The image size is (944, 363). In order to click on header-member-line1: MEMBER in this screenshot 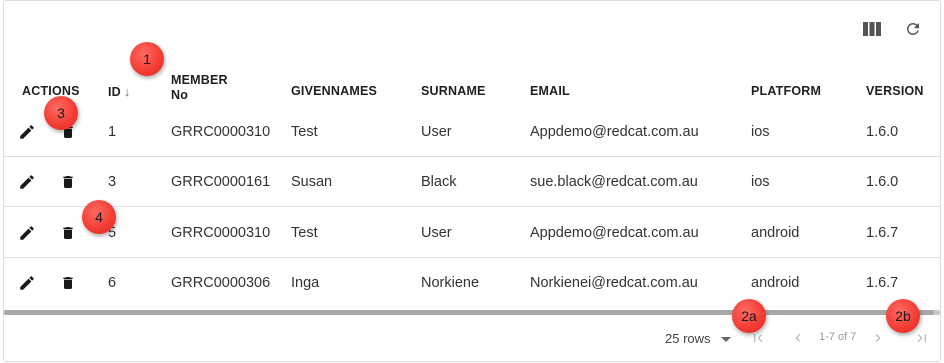, I will do `click(199, 80)`.